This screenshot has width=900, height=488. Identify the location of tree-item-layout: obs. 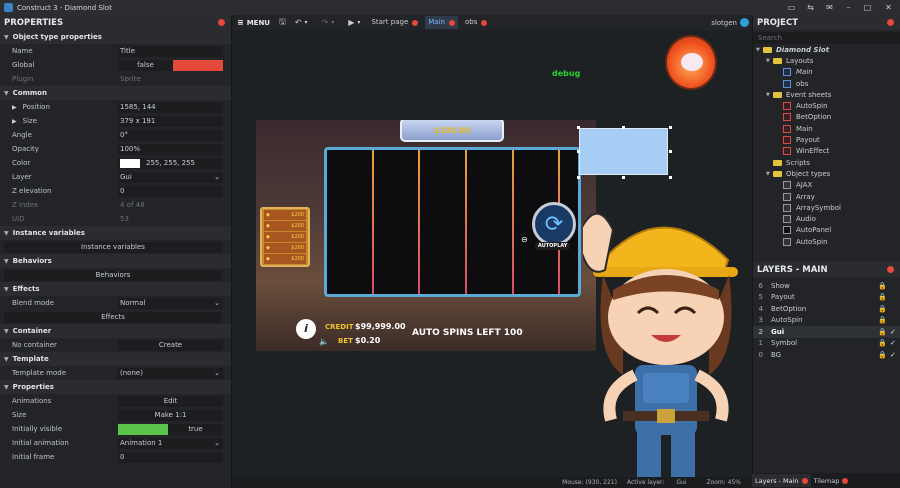
(826, 83).